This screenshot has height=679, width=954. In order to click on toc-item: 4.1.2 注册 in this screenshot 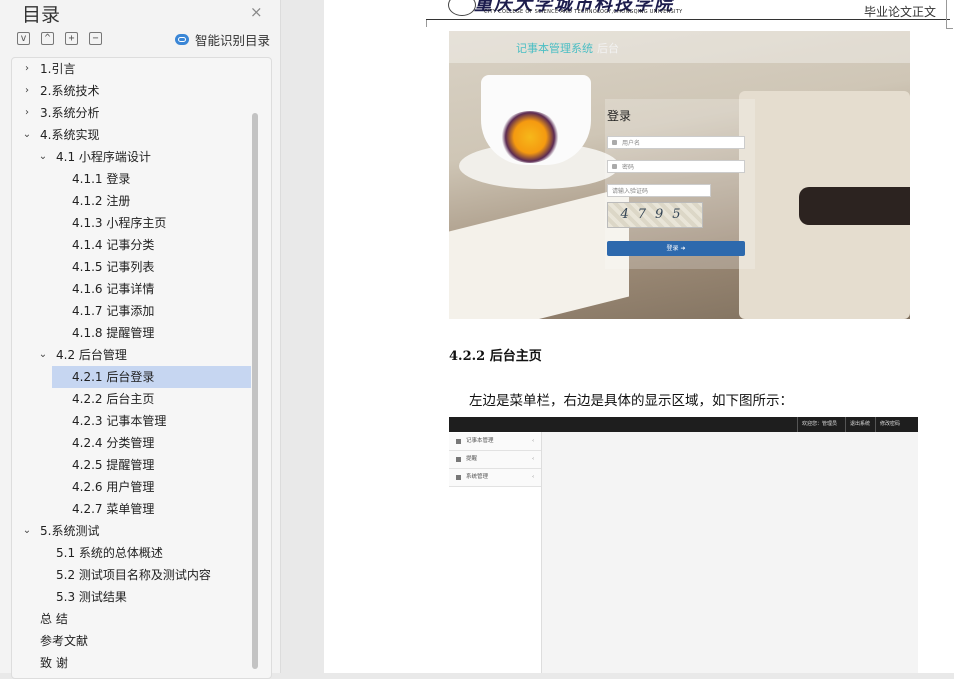, I will do `click(137, 201)`.